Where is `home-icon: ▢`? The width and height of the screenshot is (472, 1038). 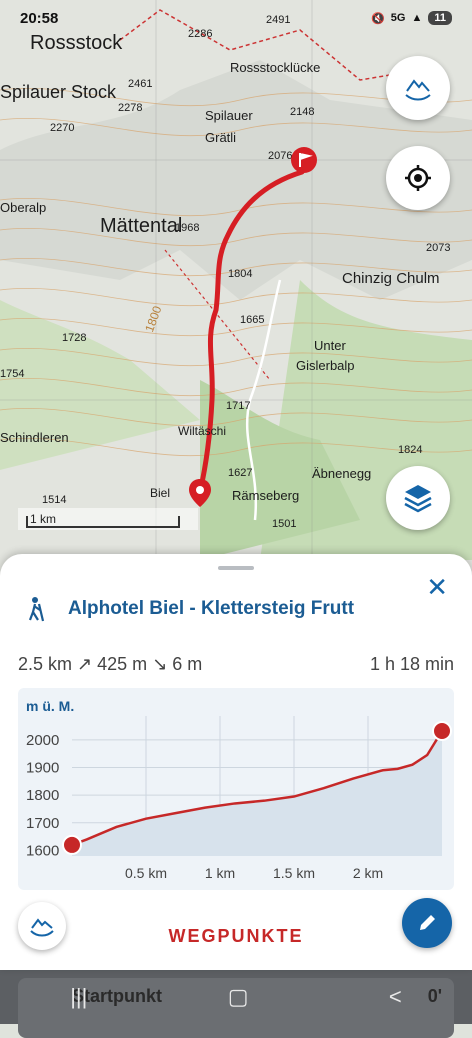
home-icon: ▢ is located at coordinates (238, 997).